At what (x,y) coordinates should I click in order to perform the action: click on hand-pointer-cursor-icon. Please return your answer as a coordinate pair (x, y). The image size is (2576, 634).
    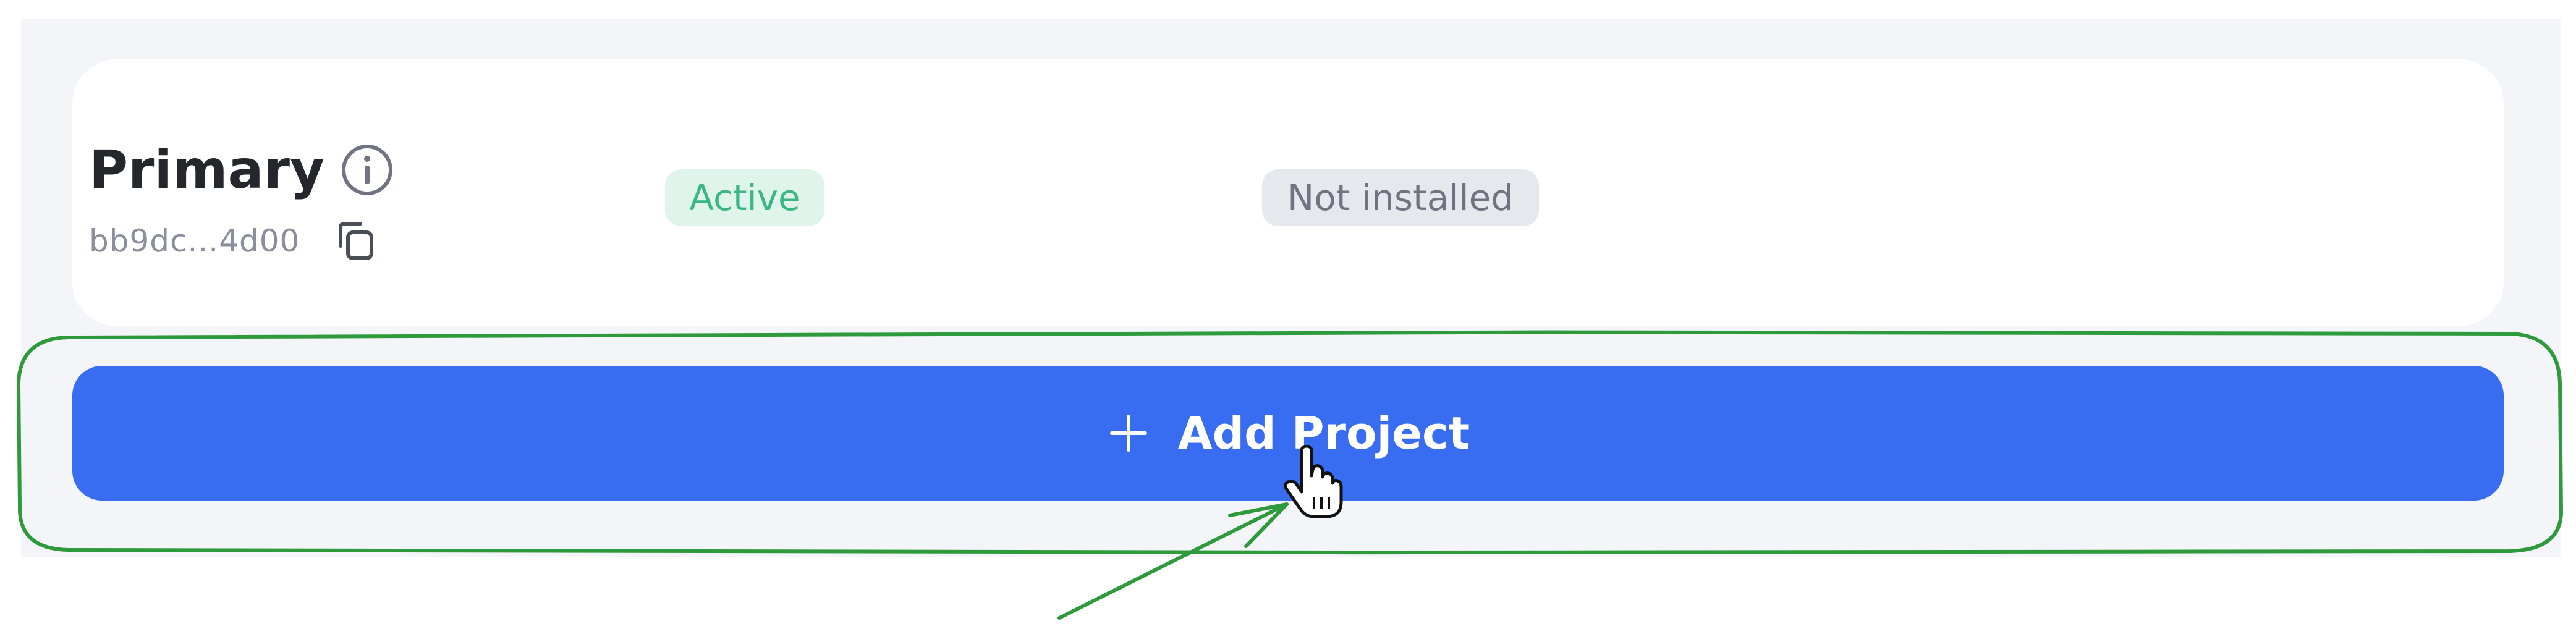
    Looking at the image, I should click on (1313, 481).